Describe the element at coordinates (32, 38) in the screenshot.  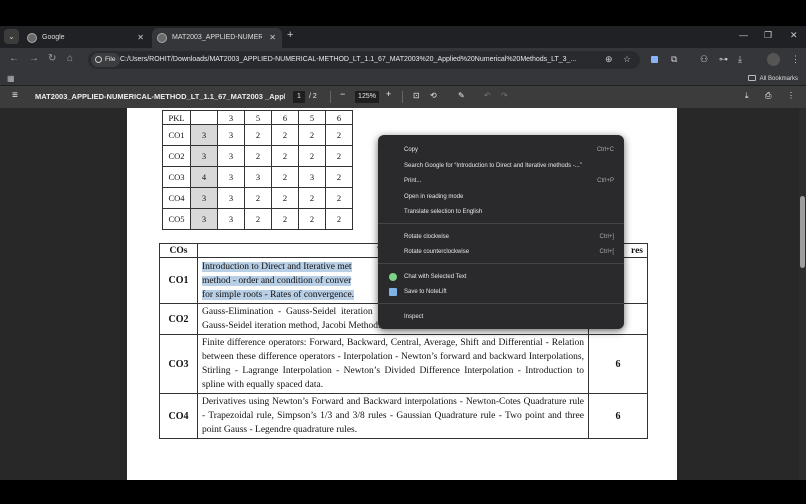
I see `google-favicon-icon` at that location.